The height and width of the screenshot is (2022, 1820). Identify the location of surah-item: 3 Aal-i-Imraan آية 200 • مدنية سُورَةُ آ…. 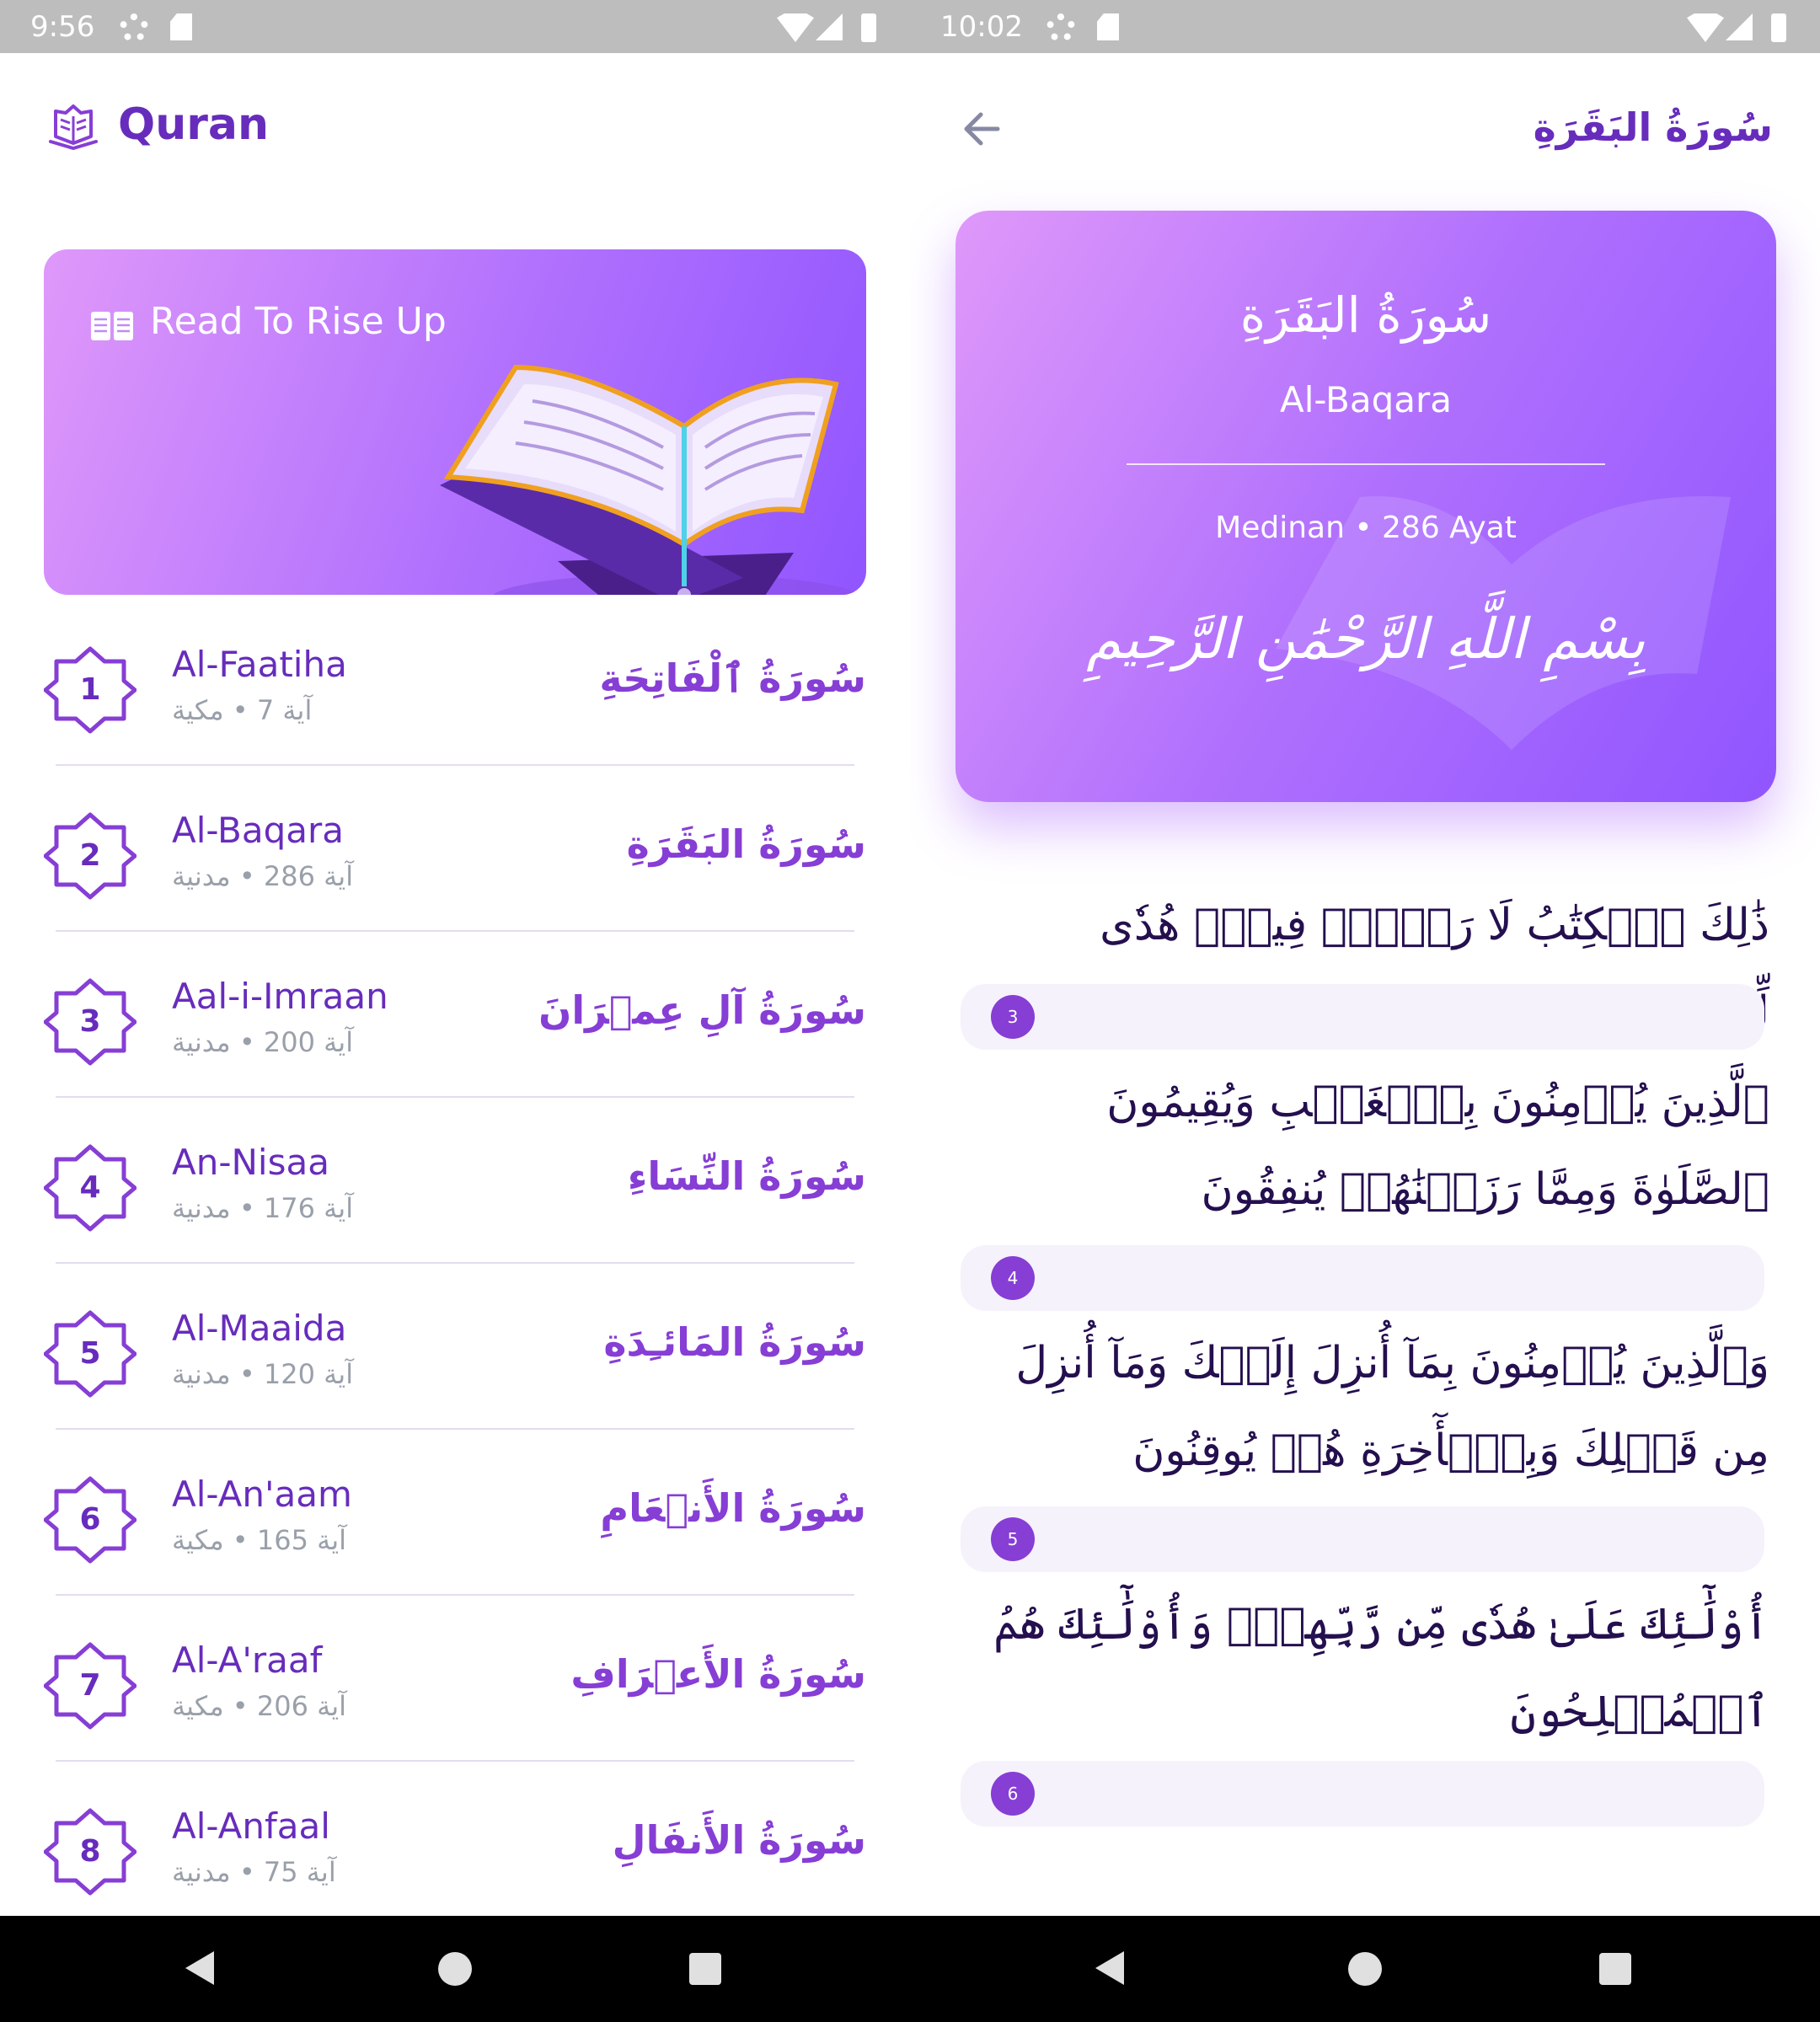
(455, 1015).